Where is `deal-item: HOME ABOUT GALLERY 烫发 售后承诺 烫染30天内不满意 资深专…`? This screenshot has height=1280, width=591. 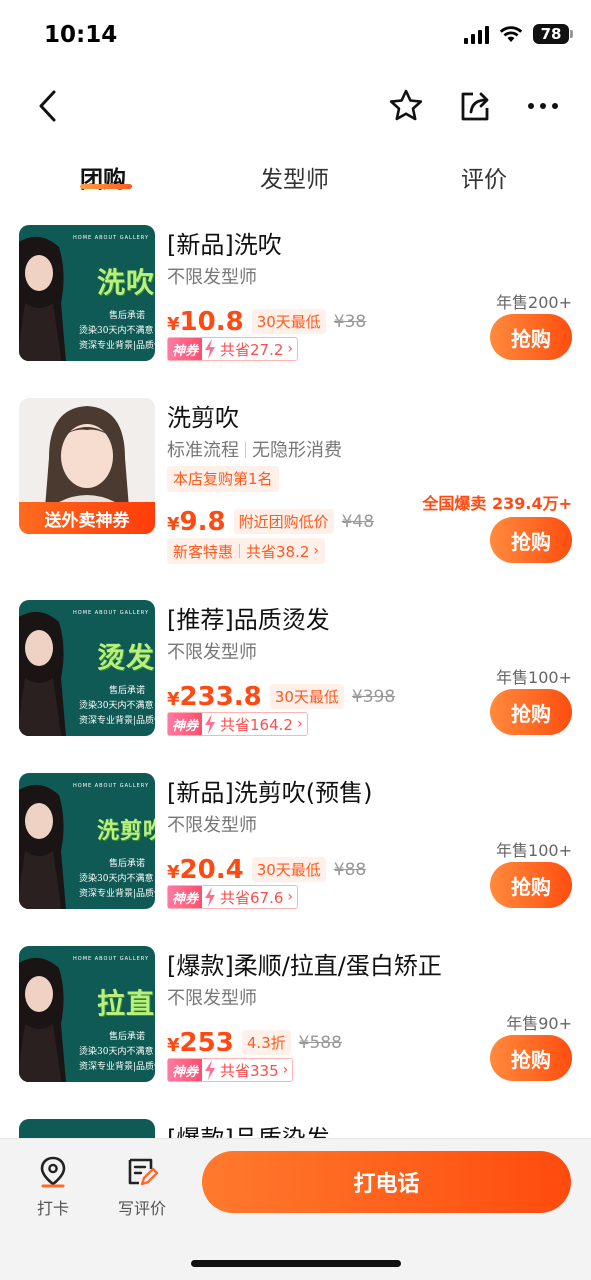 deal-item: HOME ABOUT GALLERY 烫发 售后承诺 烫染30天内不满意 资深专… is located at coordinates (295, 680).